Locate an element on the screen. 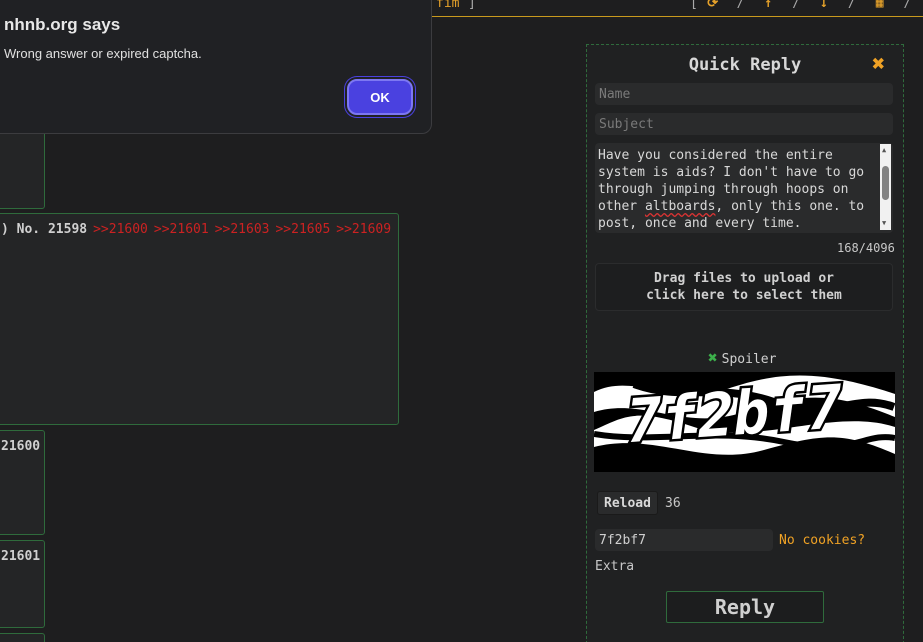 This screenshot has height=642, width=923. scrollbar-thumb is located at coordinates (885, 183).